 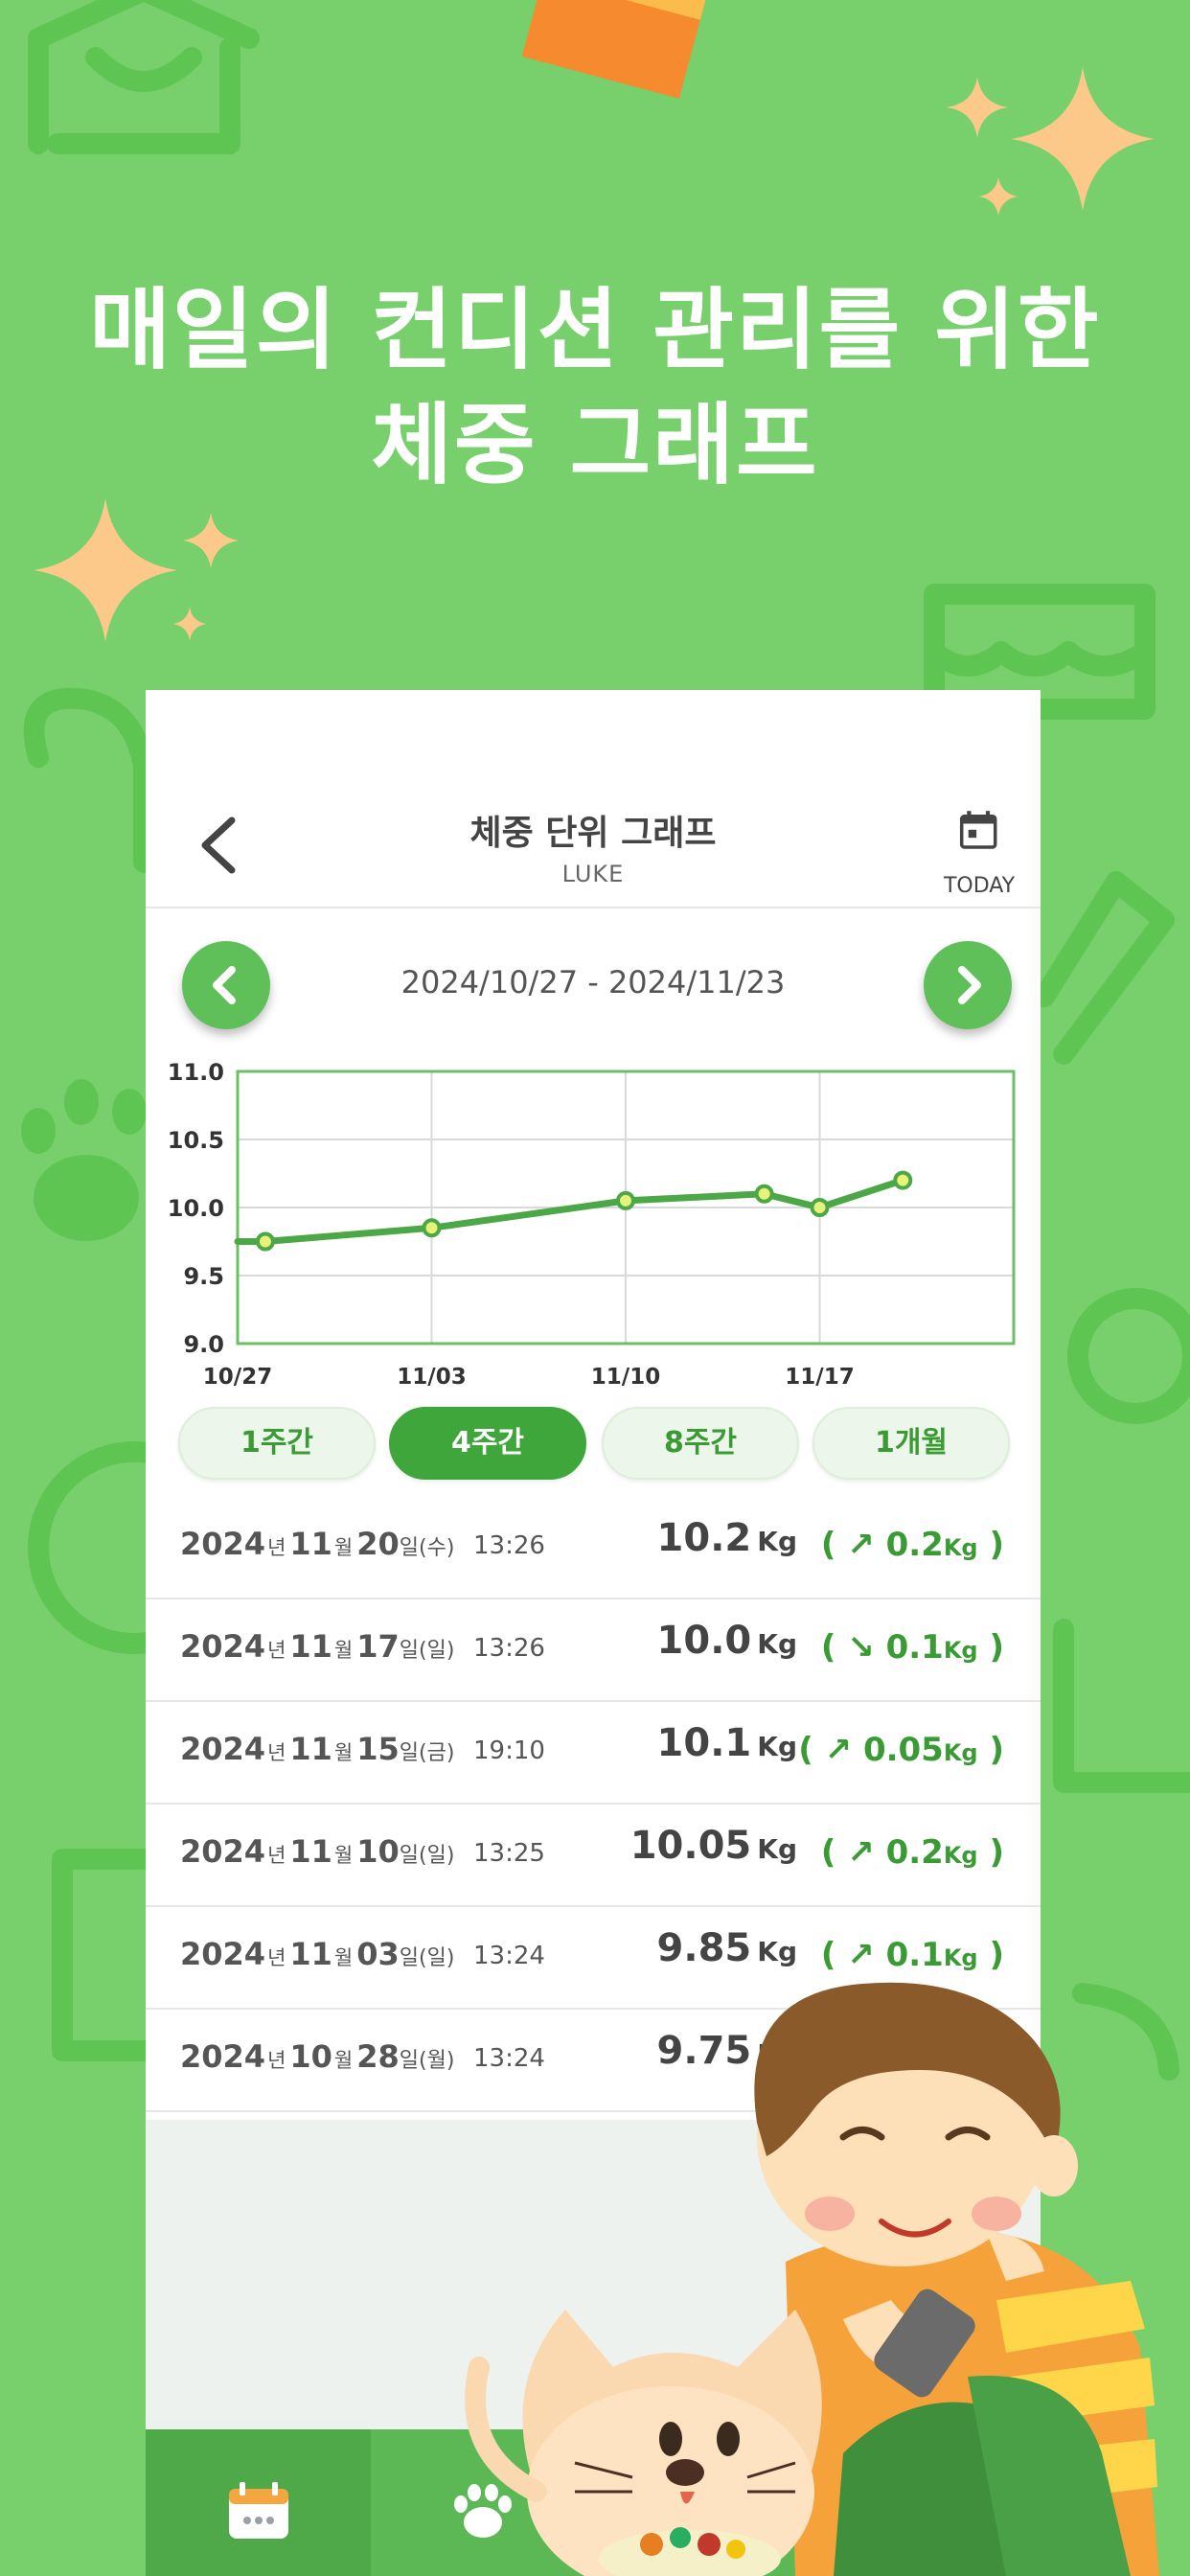 I want to click on boy-and-cat-illustration, so click(x=812, y=2279).